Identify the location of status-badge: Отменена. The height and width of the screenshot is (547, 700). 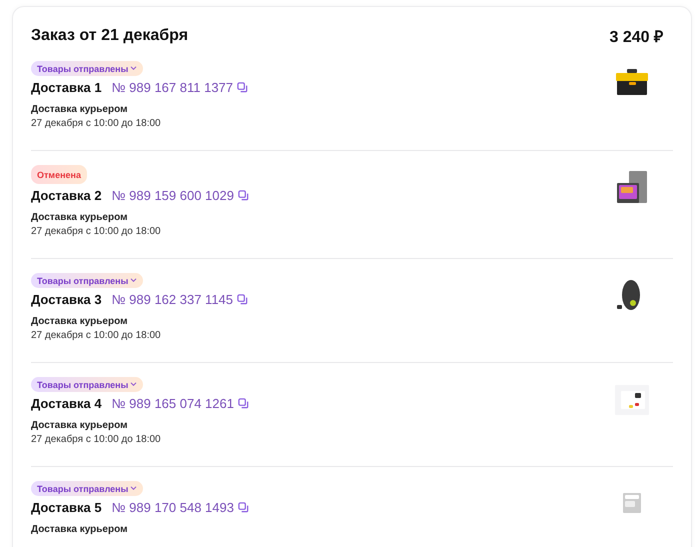
(59, 174).